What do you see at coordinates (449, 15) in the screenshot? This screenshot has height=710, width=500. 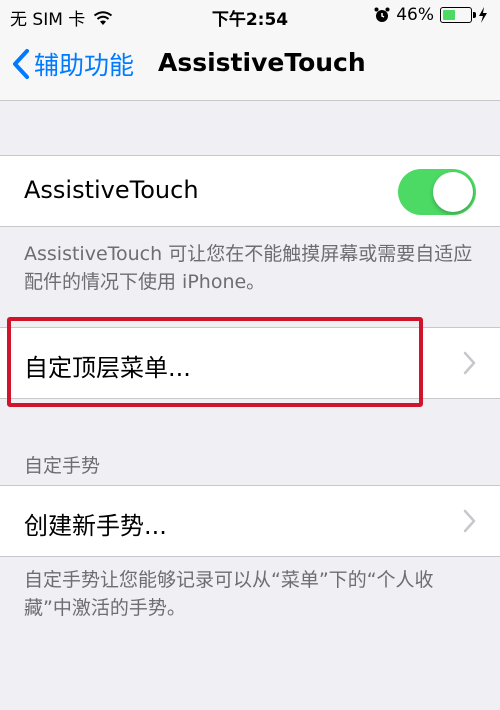 I see `battery-fill` at bounding box center [449, 15].